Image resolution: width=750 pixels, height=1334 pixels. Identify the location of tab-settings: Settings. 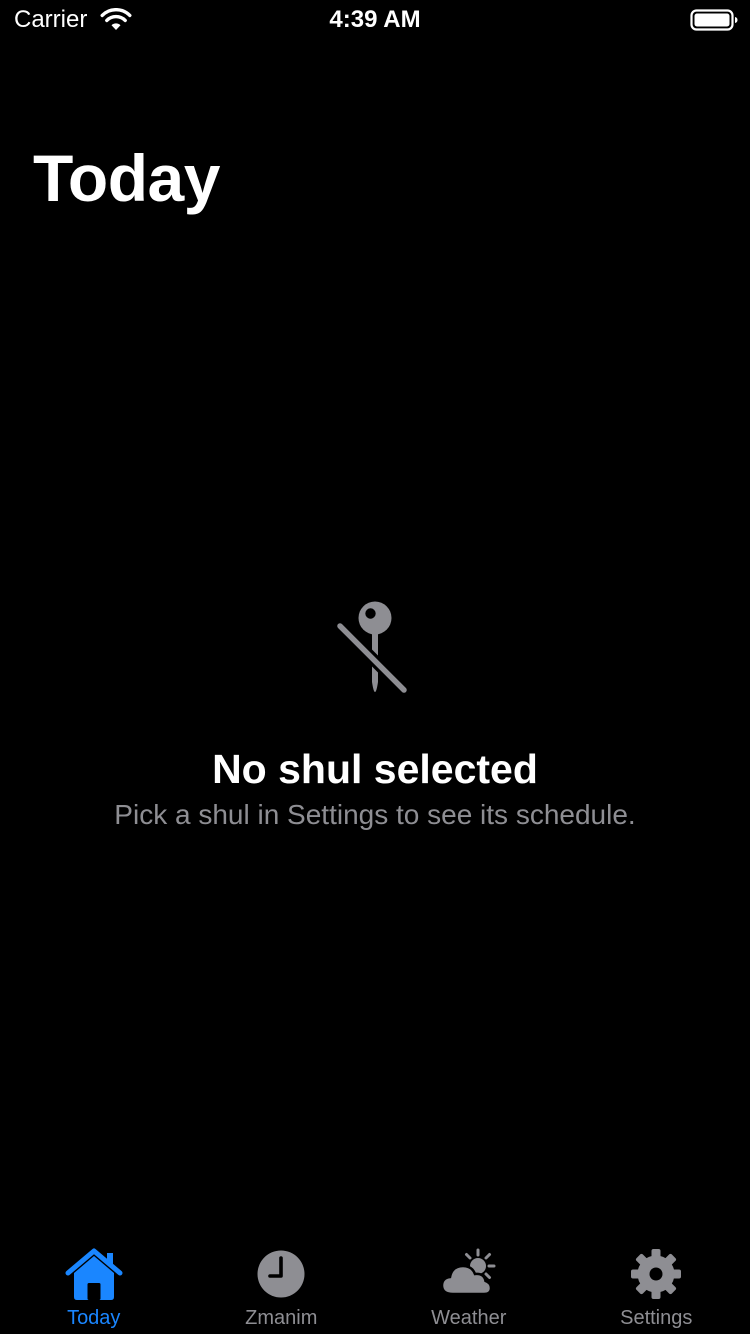
(656, 1285).